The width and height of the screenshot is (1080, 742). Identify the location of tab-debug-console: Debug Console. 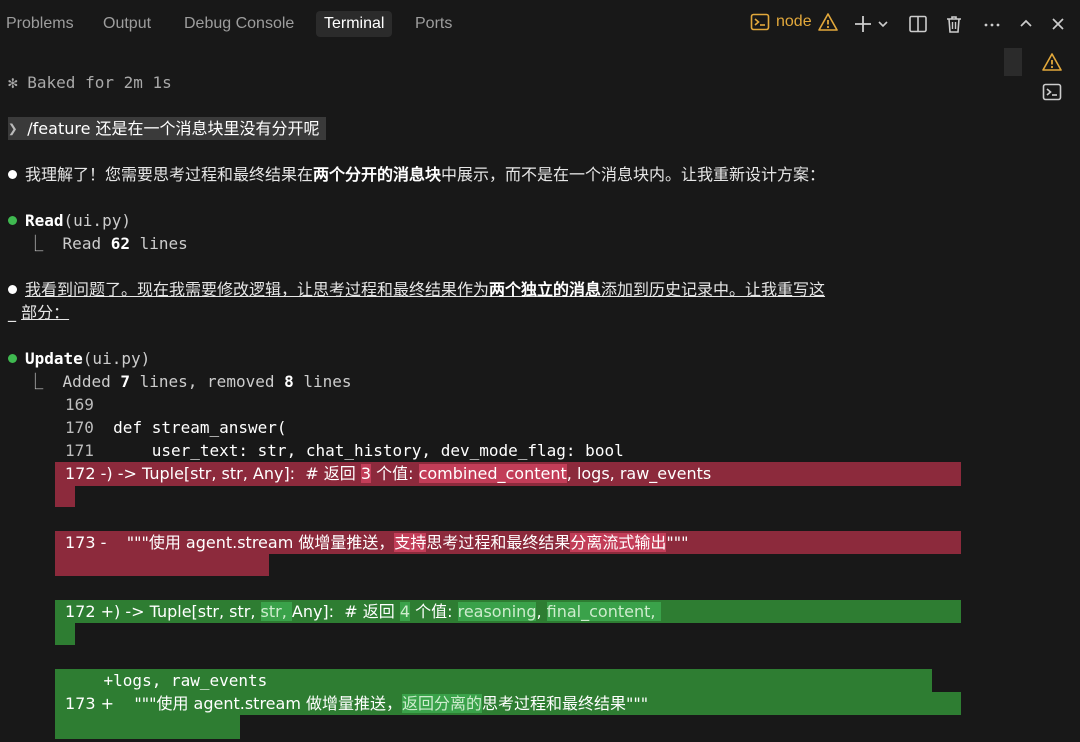
(239, 24).